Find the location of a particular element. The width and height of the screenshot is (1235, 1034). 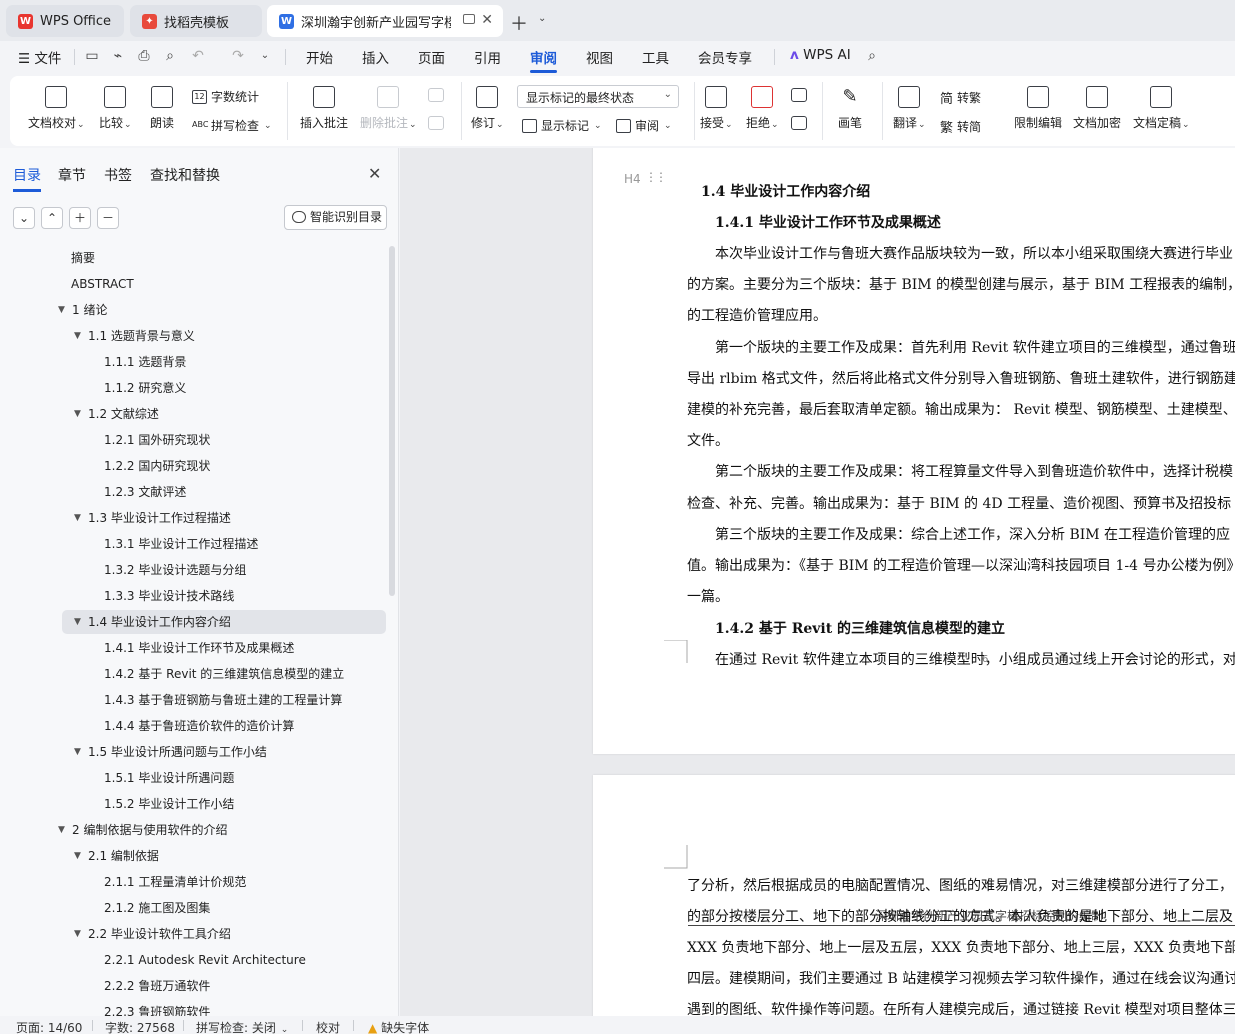

tab-toc: 目录 is located at coordinates (27, 178).